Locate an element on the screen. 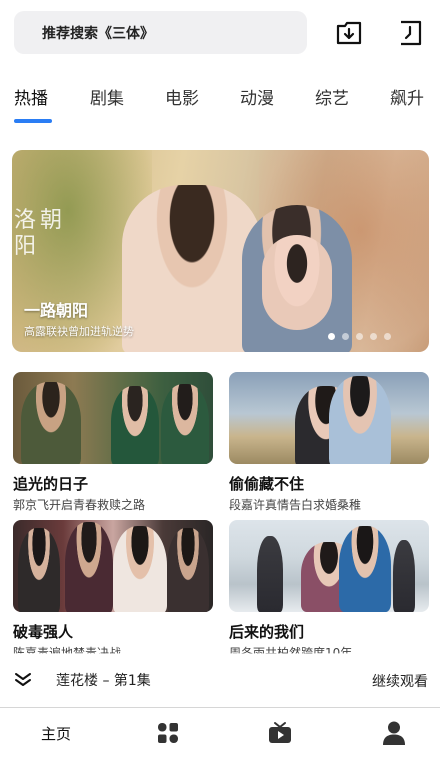  video-card: 偷偷藏不住 段嘉许真情告白求婚桑稚 is located at coordinates (329, 442).